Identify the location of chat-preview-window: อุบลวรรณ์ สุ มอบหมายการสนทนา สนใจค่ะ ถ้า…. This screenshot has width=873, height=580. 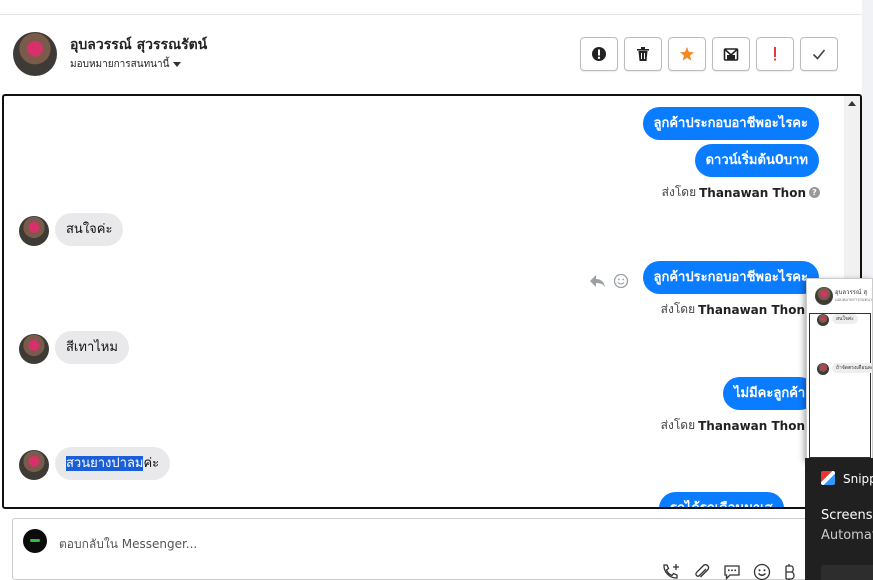
(839, 369).